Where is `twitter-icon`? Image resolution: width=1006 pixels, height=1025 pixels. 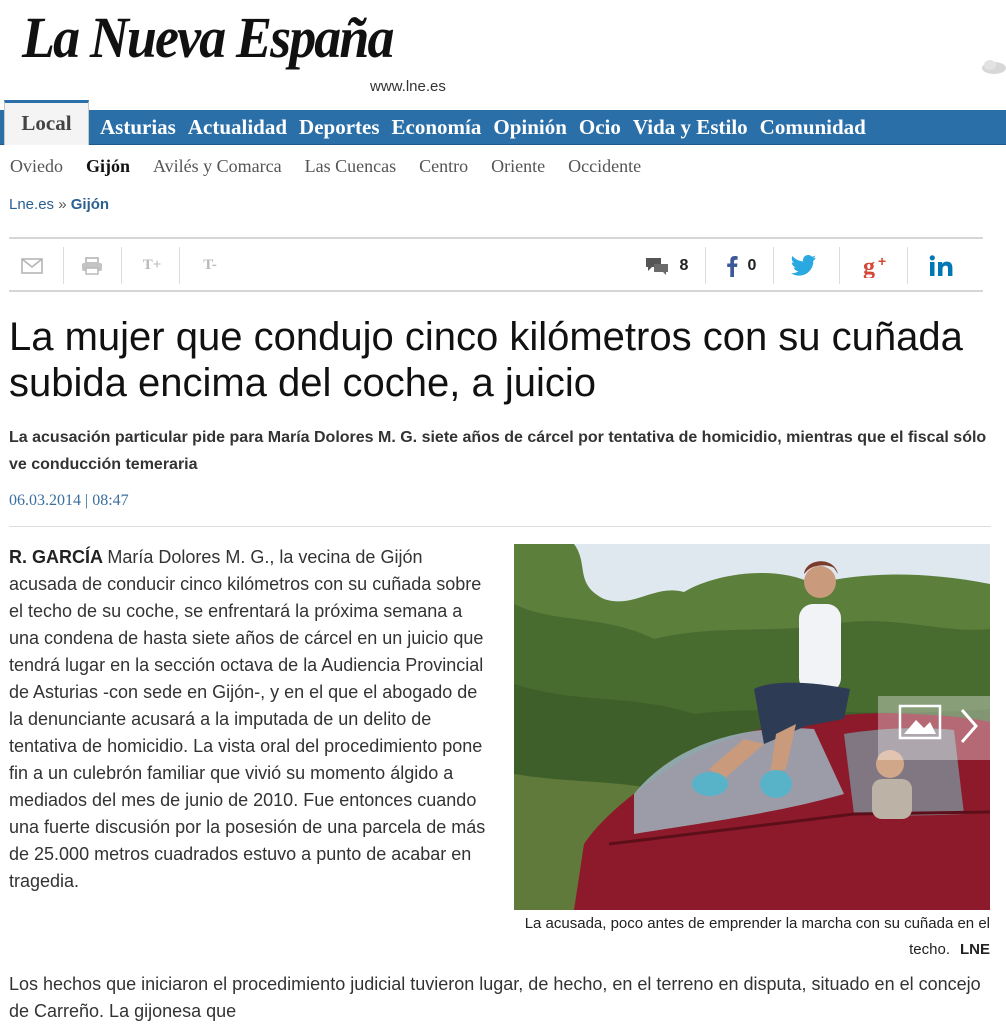 twitter-icon is located at coordinates (803, 265).